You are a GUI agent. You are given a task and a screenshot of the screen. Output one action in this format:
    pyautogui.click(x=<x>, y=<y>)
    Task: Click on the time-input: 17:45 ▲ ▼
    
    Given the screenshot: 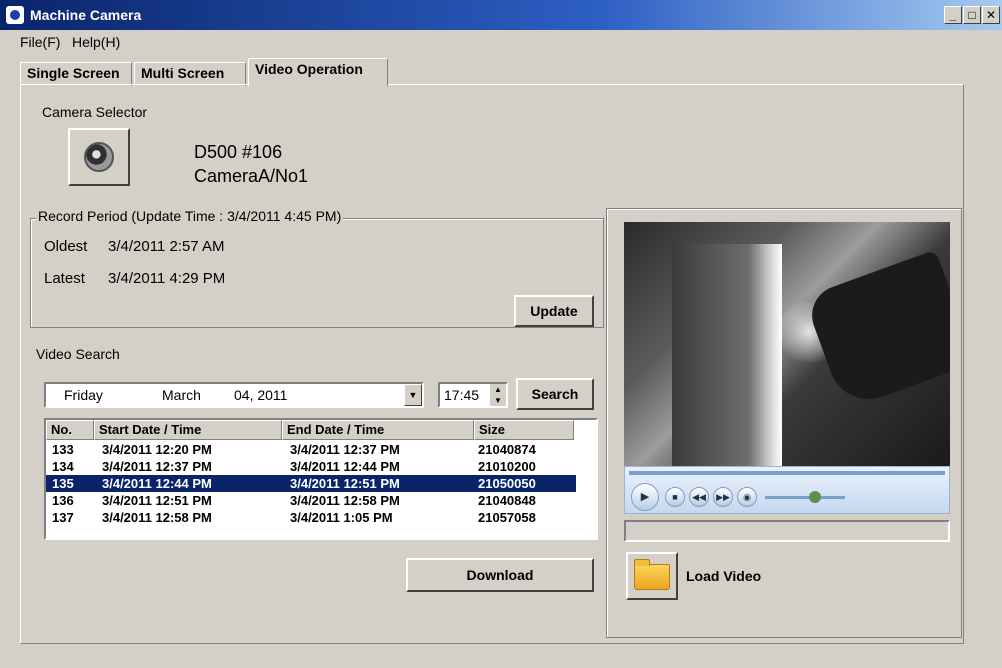 What is the action you would take?
    pyautogui.click(x=473, y=395)
    